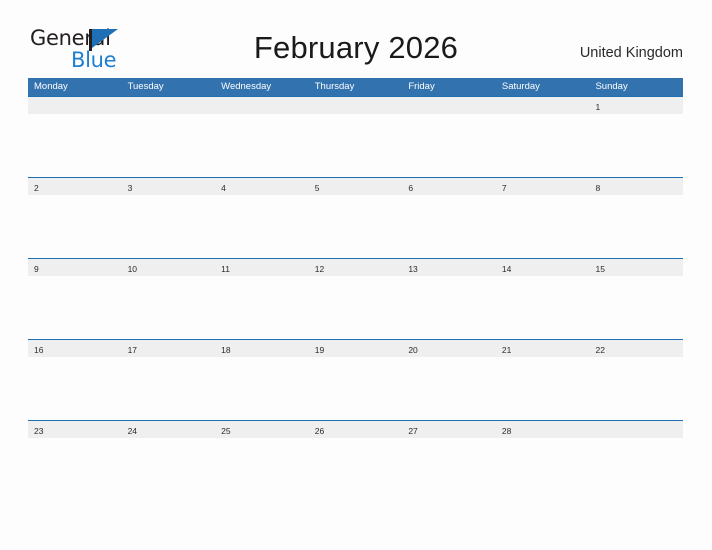 This screenshot has height=550, width=712. I want to click on day-number-band: 22, so click(636, 348).